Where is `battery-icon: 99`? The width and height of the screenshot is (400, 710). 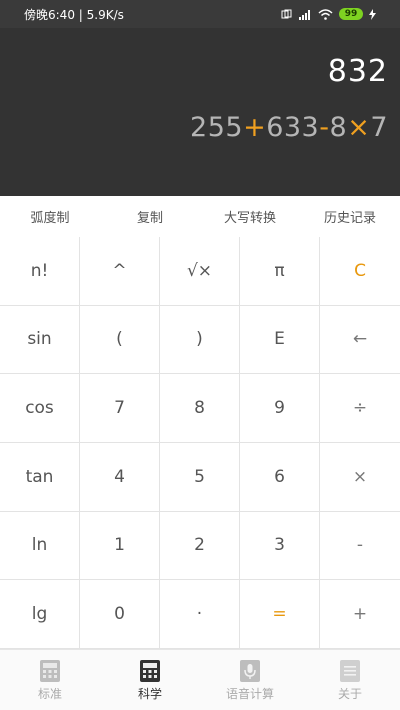 battery-icon: 99 is located at coordinates (351, 14).